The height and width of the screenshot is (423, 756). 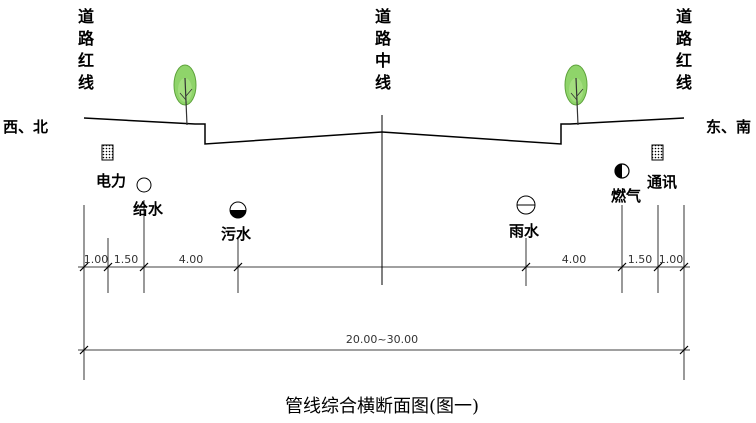 What do you see at coordinates (626, 196) in the screenshot?
I see `gas-label: 燃气` at bounding box center [626, 196].